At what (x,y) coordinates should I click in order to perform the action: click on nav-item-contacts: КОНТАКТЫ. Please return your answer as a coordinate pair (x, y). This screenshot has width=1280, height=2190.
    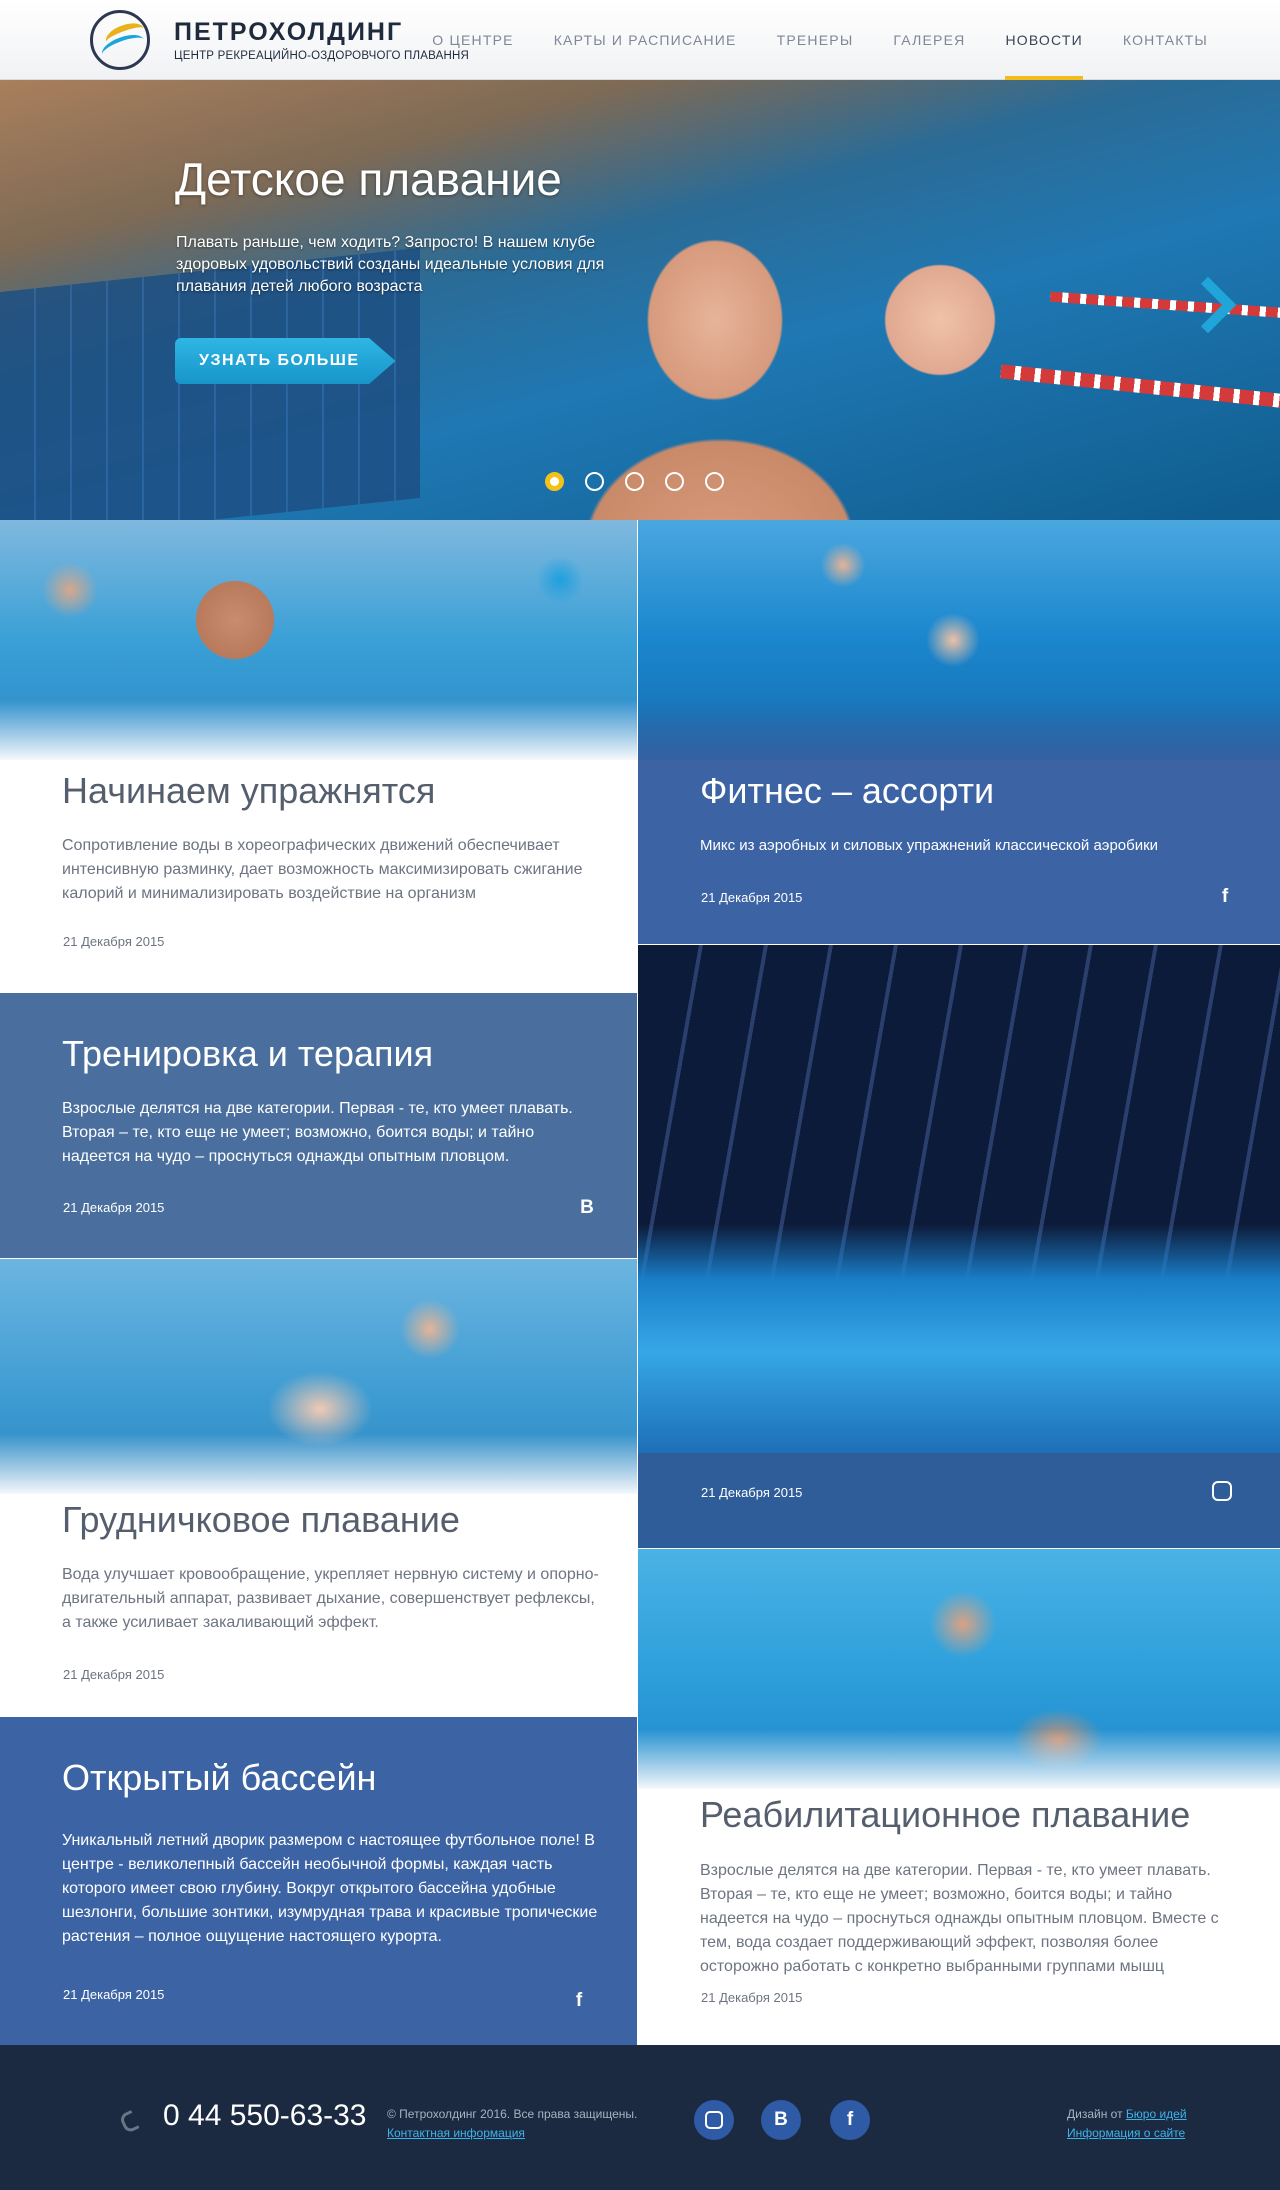
    Looking at the image, I should click on (1165, 40).